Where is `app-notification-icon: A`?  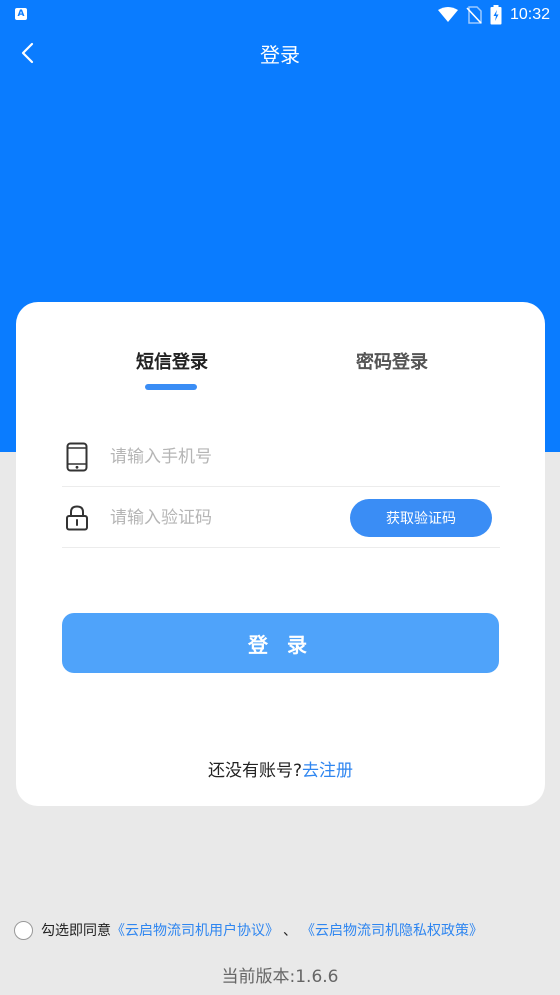 app-notification-icon: A is located at coordinates (21, 14).